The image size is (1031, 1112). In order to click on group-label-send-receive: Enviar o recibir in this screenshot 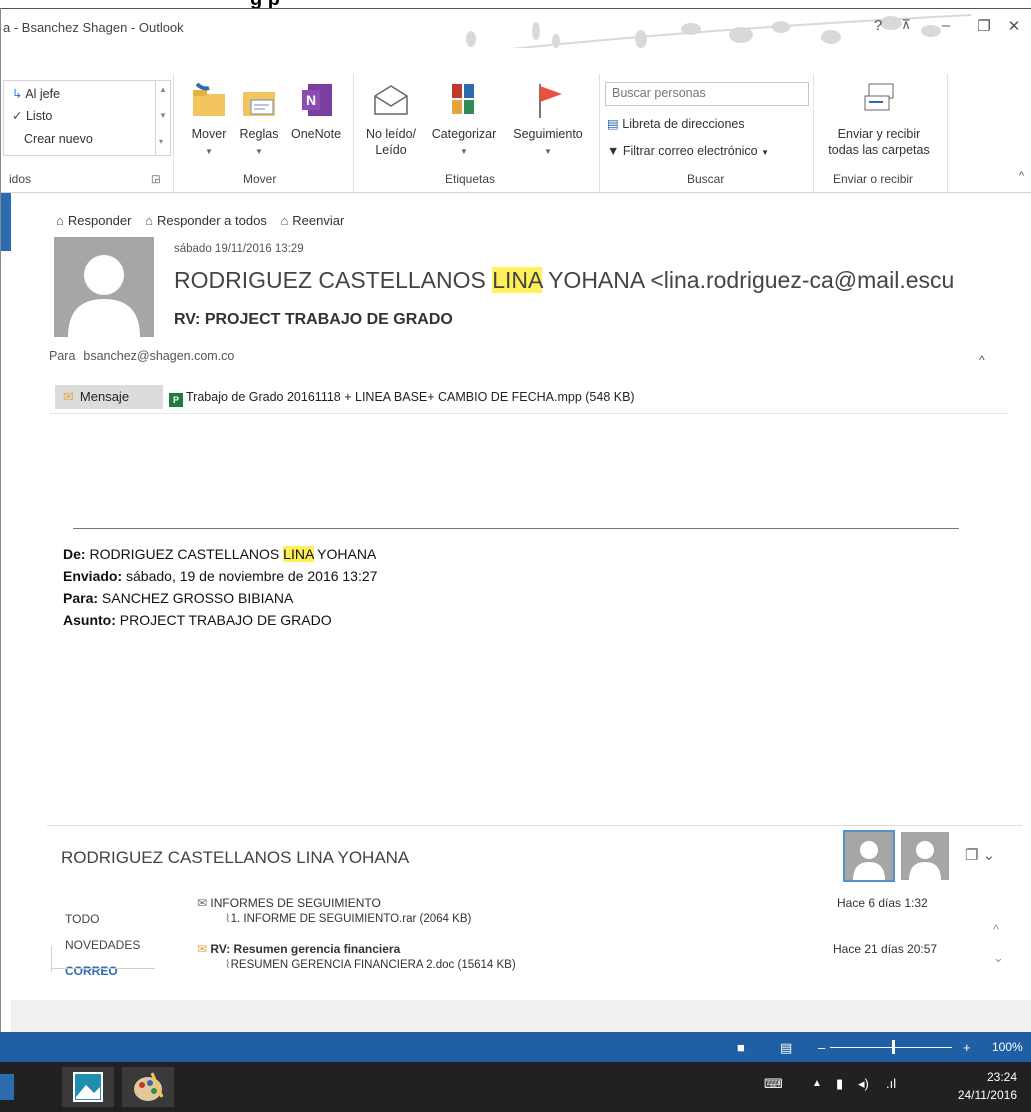, I will do `click(873, 179)`.